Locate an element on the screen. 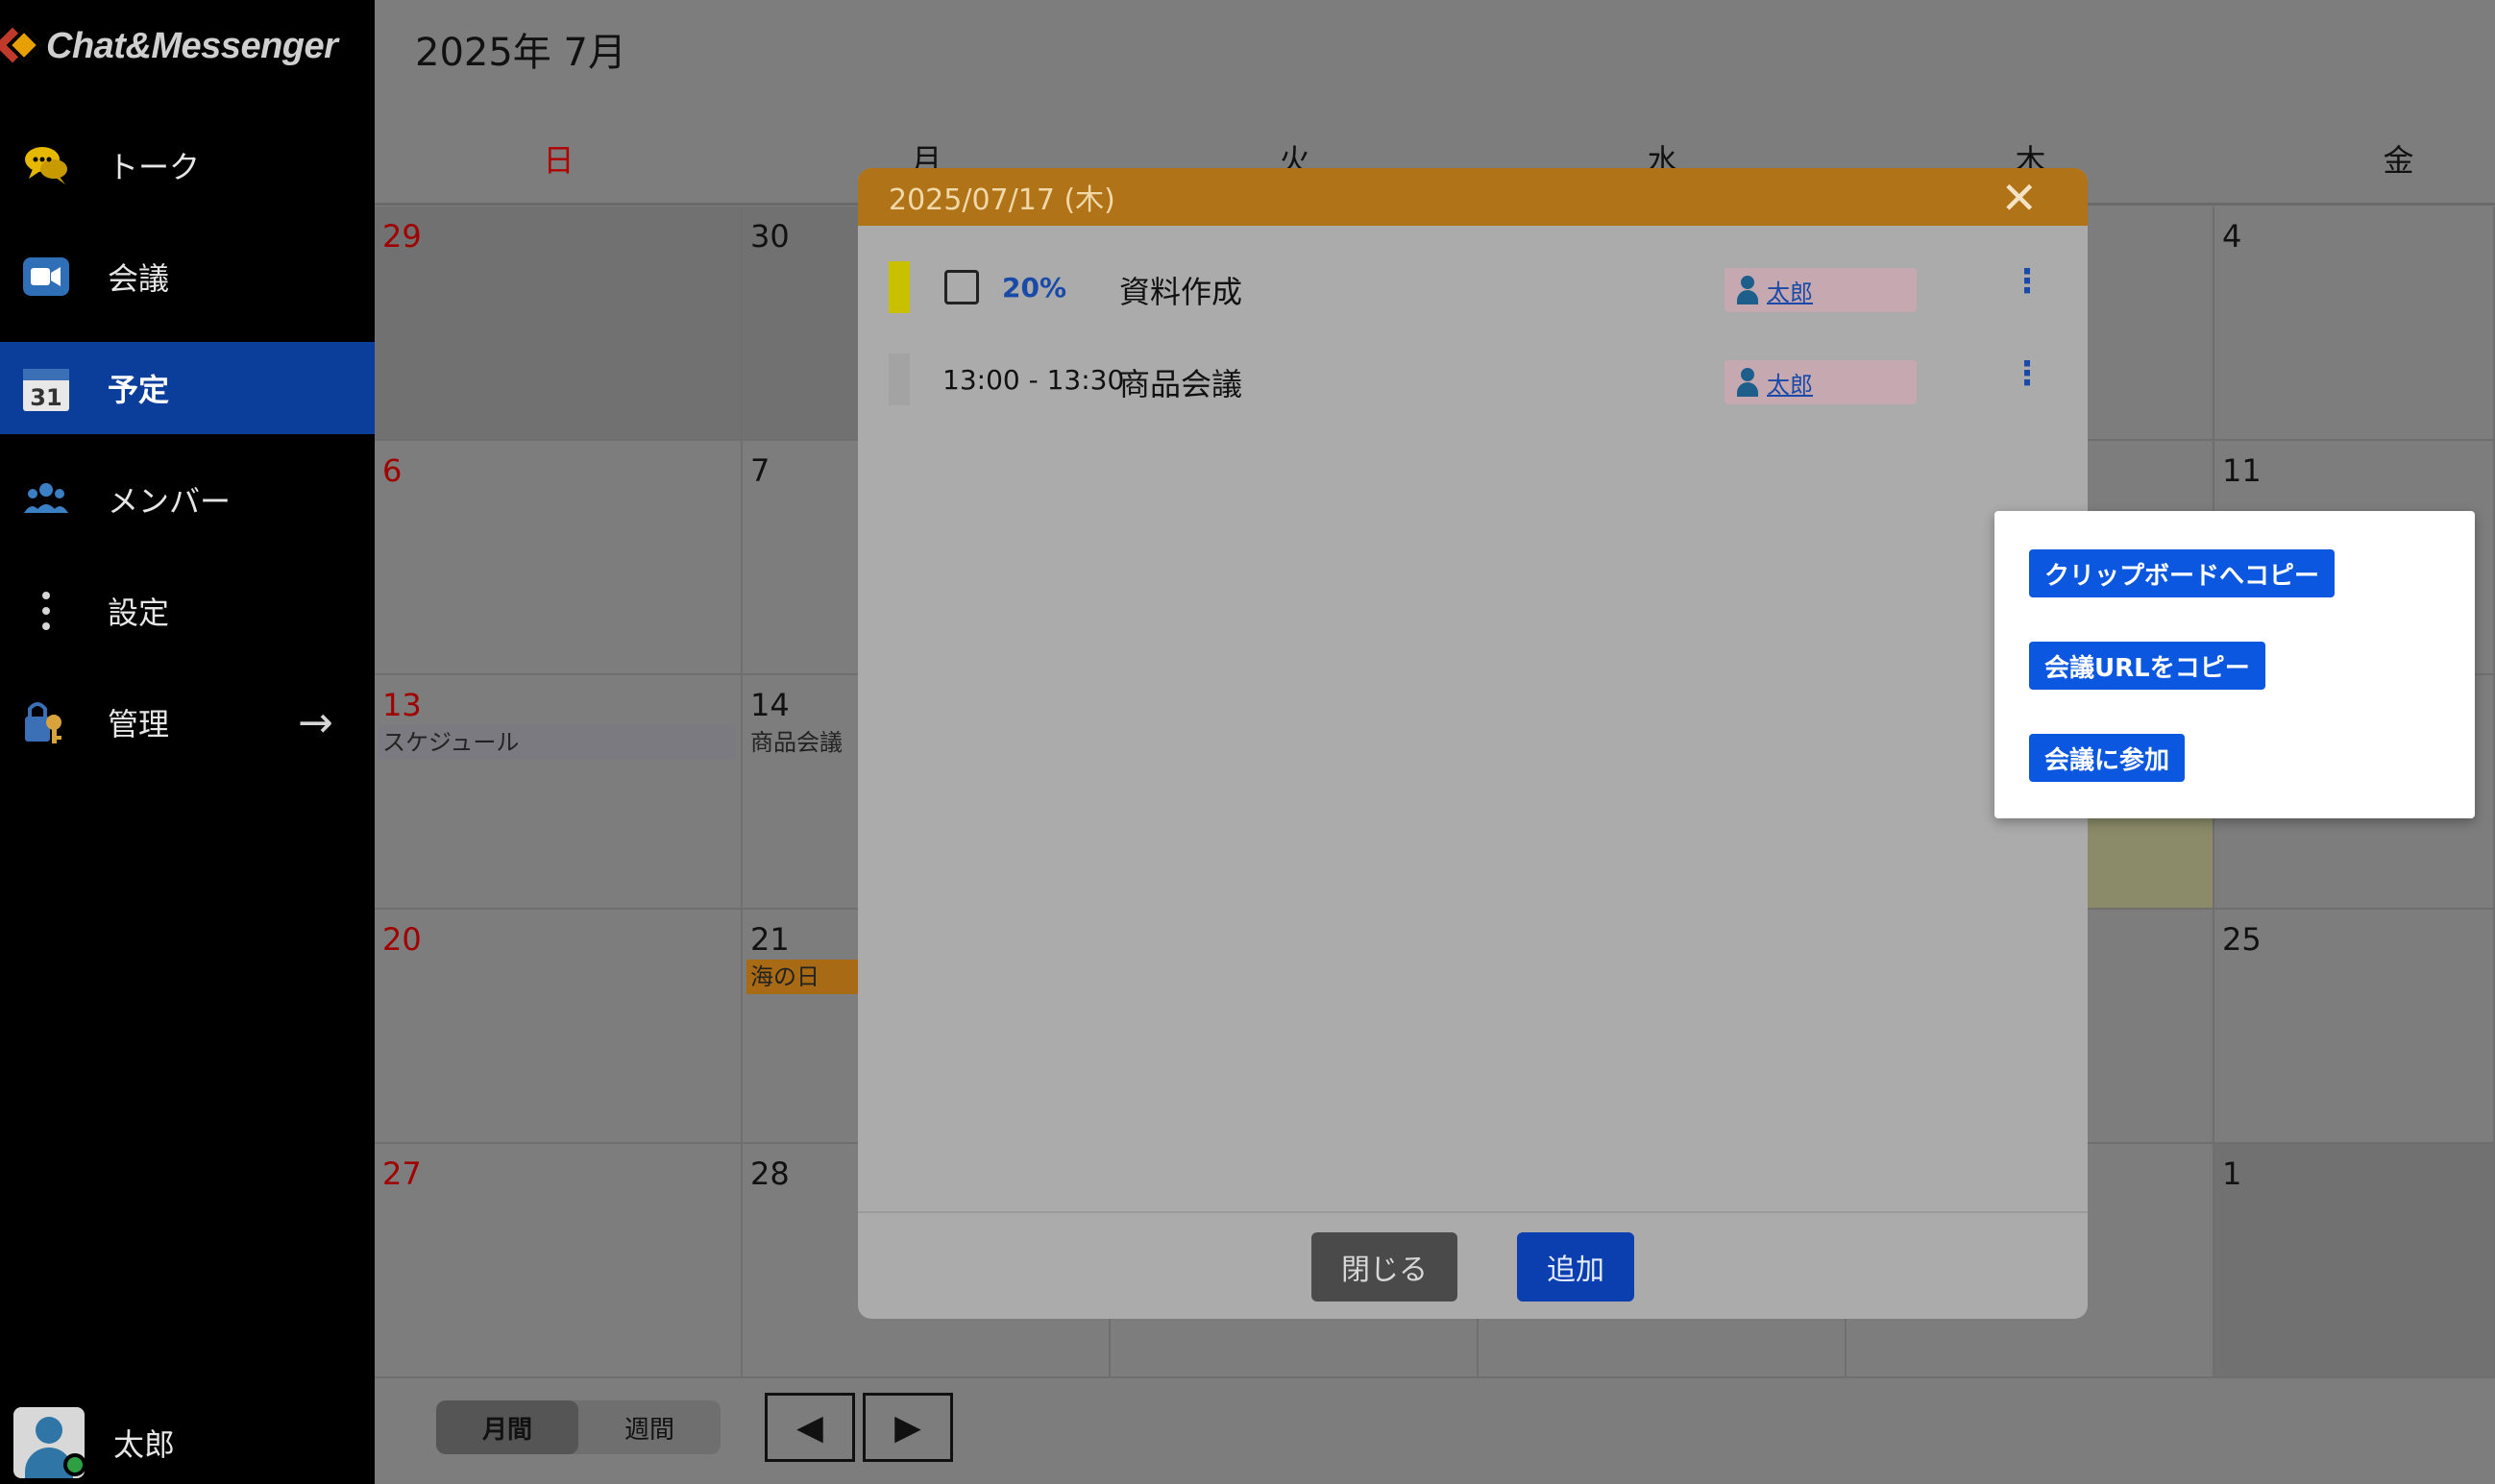 This screenshot has height=1484, width=2495. dialog-footer: 閉じる 追加 is located at coordinates (1473, 1265).